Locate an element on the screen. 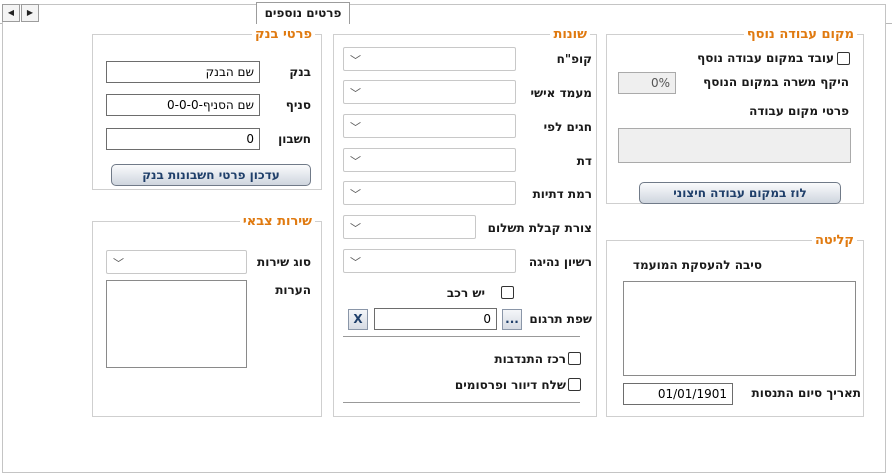  translation-language-input: 0 is located at coordinates (435, 319).